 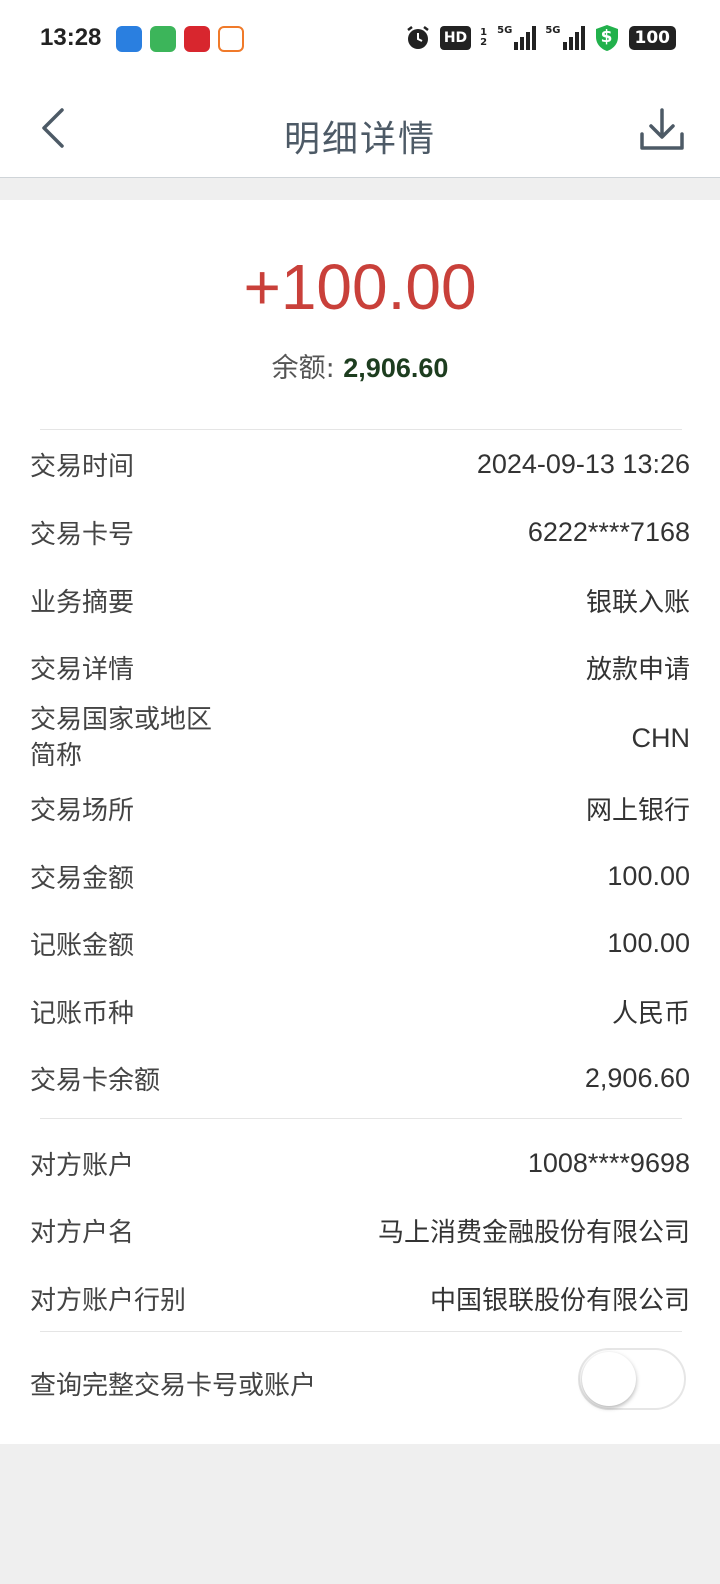 What do you see at coordinates (360, 943) in the screenshot?
I see `detail-row-posted-amount: 记账金额 100.00` at bounding box center [360, 943].